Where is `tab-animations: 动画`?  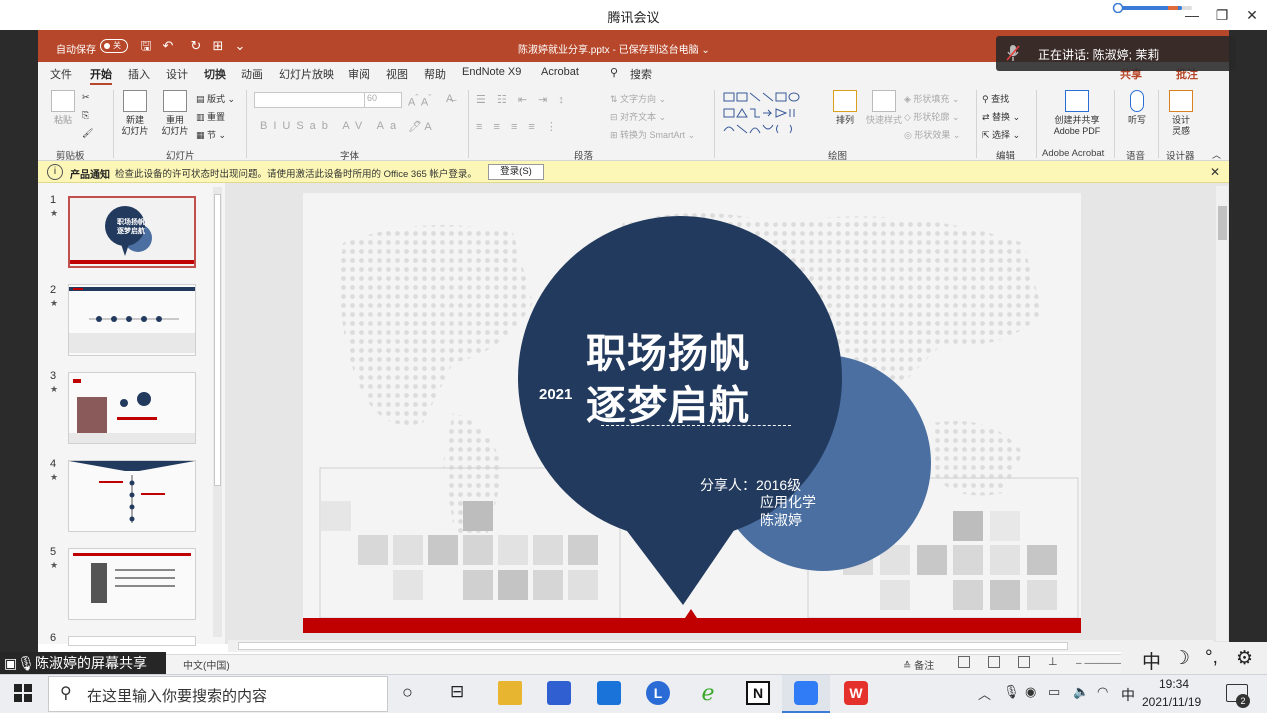
tab-animations: 动画 is located at coordinates (252, 74).